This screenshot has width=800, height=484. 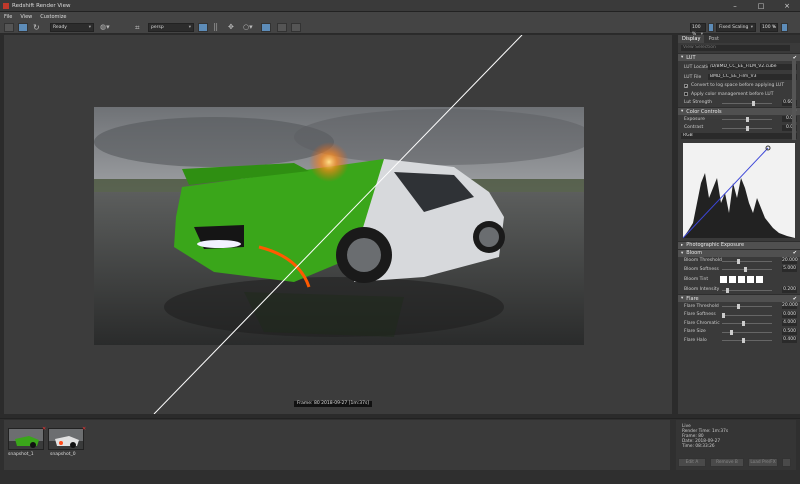 What do you see at coordinates (72, 27) in the screenshot?
I see `status-select: Ready` at bounding box center [72, 27].